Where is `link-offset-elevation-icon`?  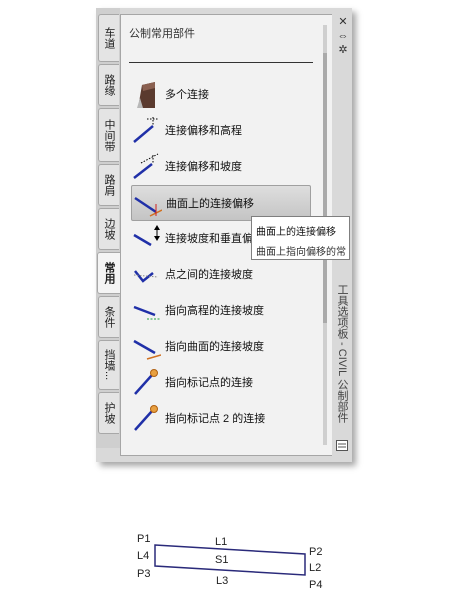 link-offset-elevation-icon is located at coordinates (146, 130).